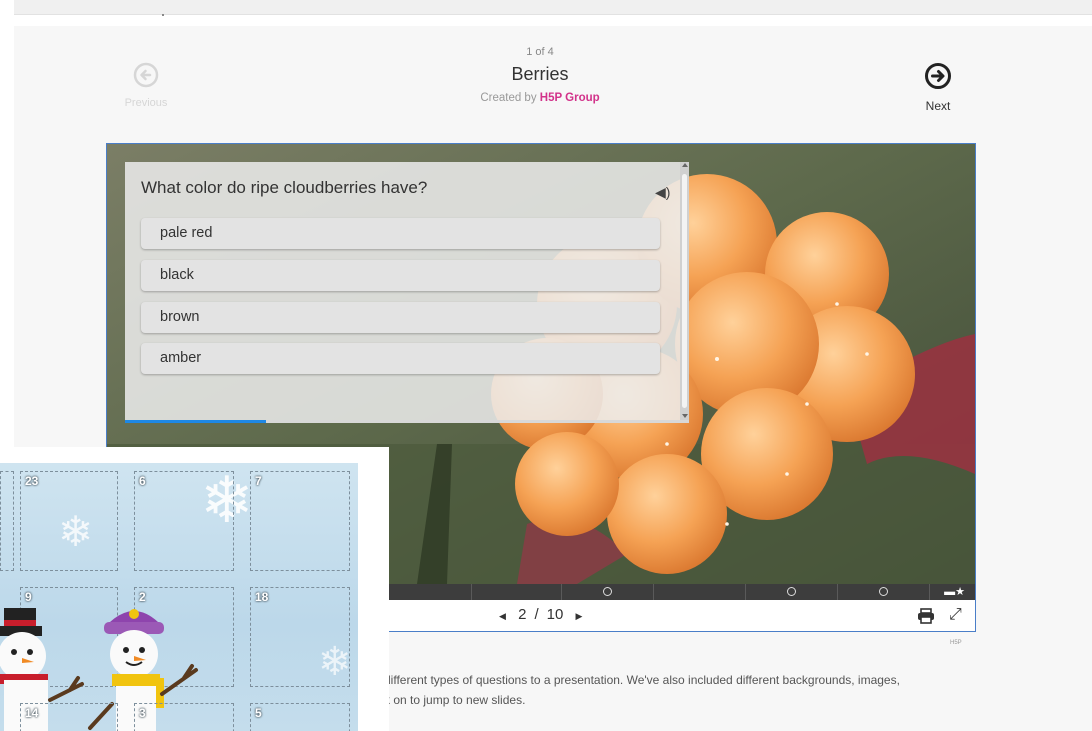 The height and width of the screenshot is (731, 1092). Describe the element at coordinates (69, 521) in the screenshot. I see `calendar-door: 23` at that location.